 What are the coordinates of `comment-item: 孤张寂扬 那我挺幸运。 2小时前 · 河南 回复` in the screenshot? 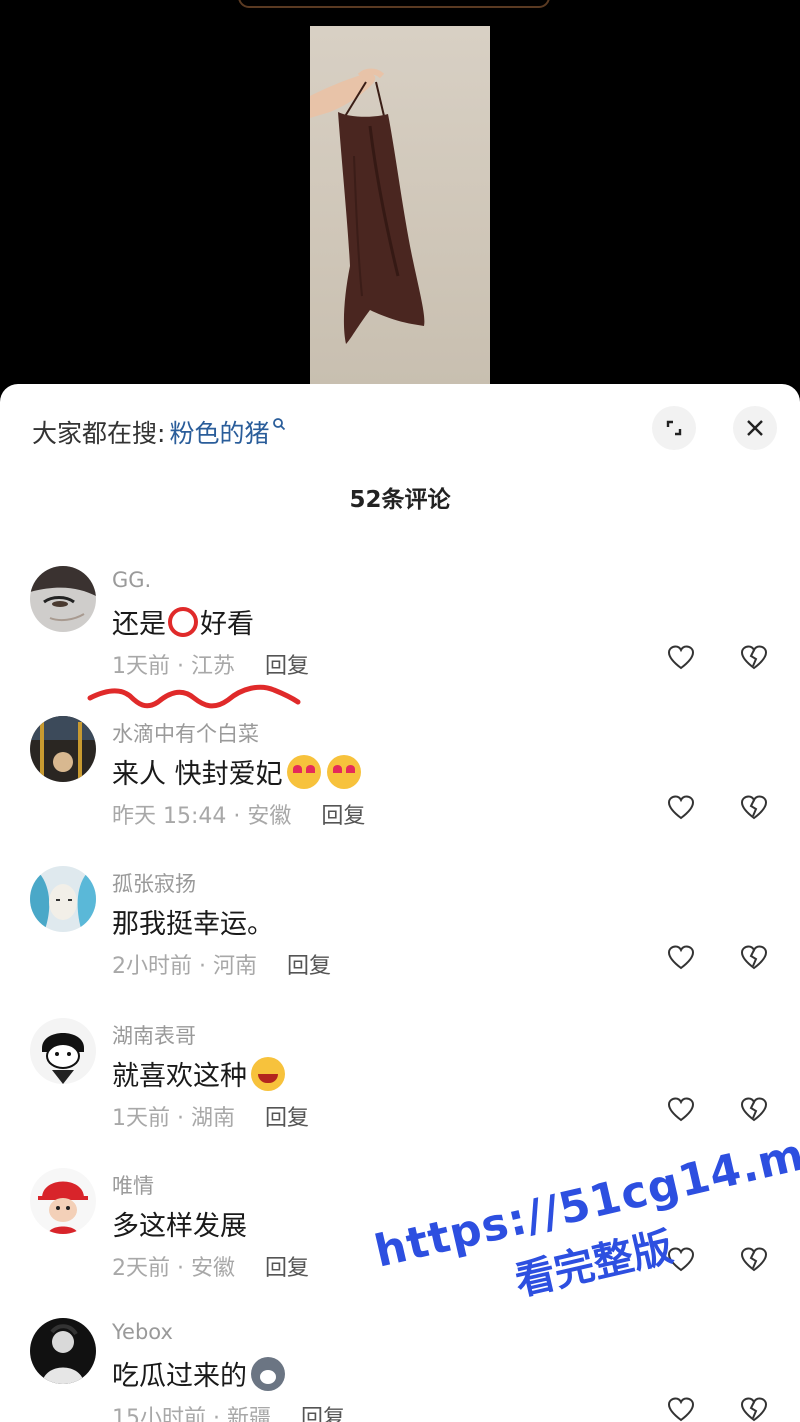 It's located at (400, 941).